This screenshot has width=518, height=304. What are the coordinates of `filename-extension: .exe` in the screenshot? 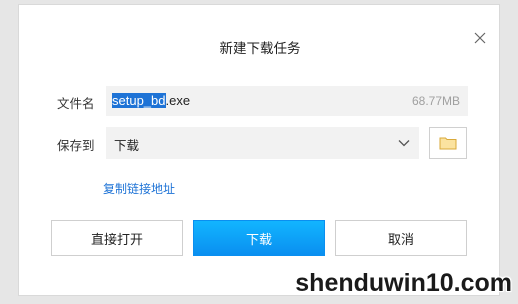 It's located at (178, 100).